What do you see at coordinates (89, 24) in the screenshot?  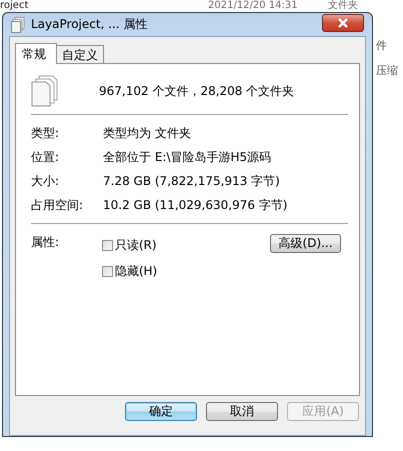 I see `window-title: LayaProject, ... 属性` at bounding box center [89, 24].